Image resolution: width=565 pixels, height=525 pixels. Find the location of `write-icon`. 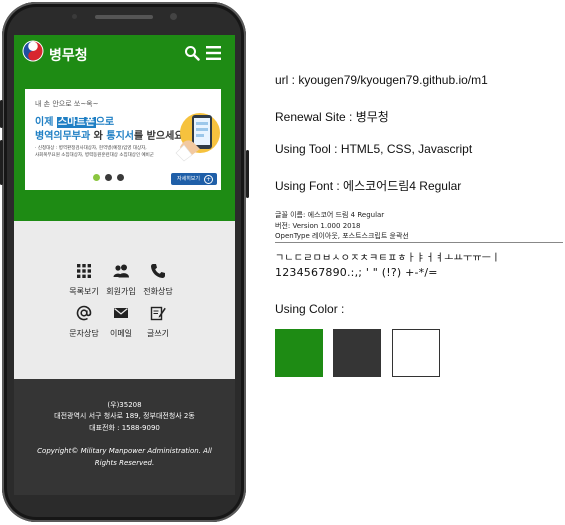

write-icon is located at coordinates (158, 313).